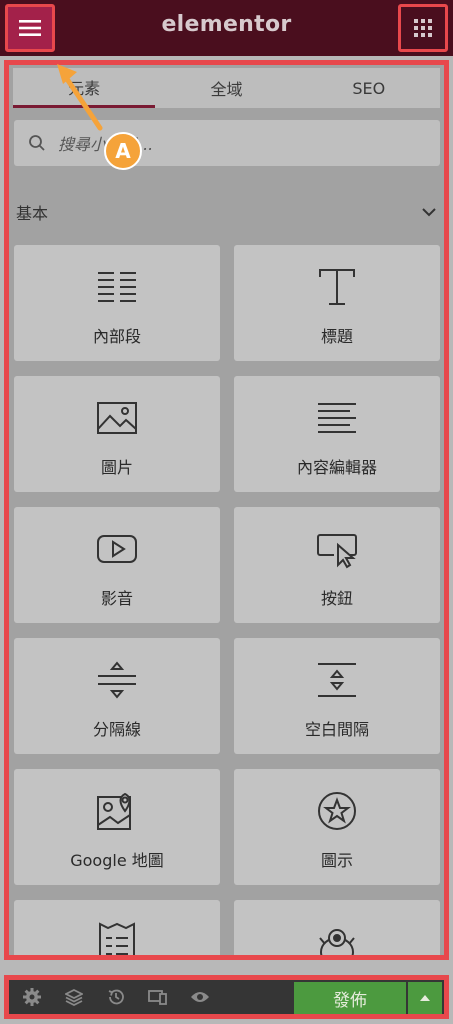 Image resolution: width=453 pixels, height=1024 pixels. I want to click on widget-button: 按鈕, so click(337, 565).